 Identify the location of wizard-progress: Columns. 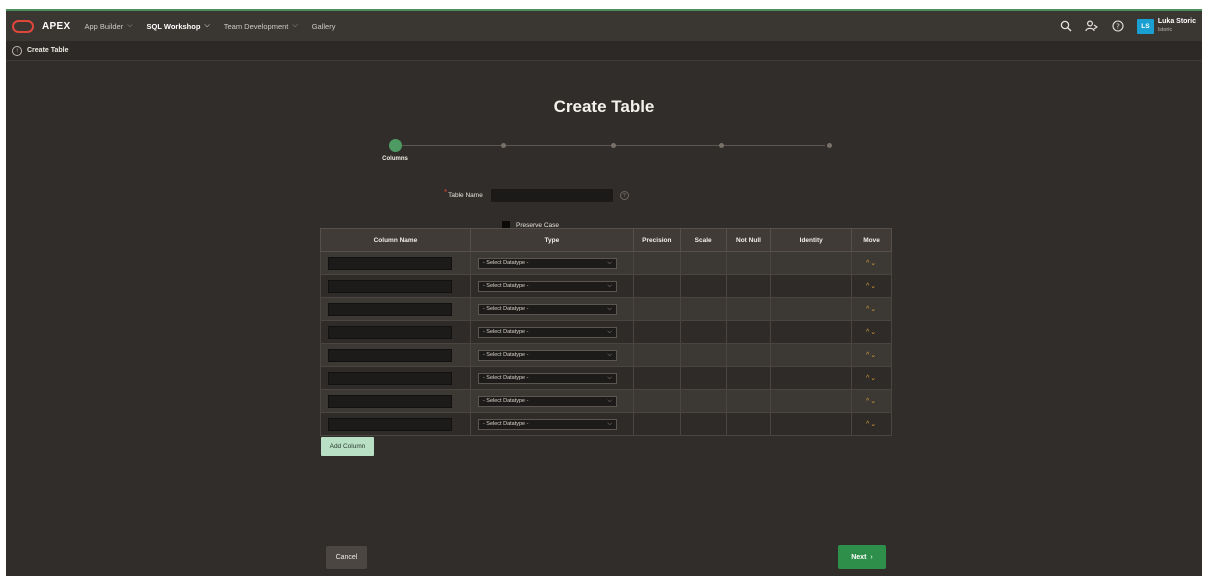
(609, 154).